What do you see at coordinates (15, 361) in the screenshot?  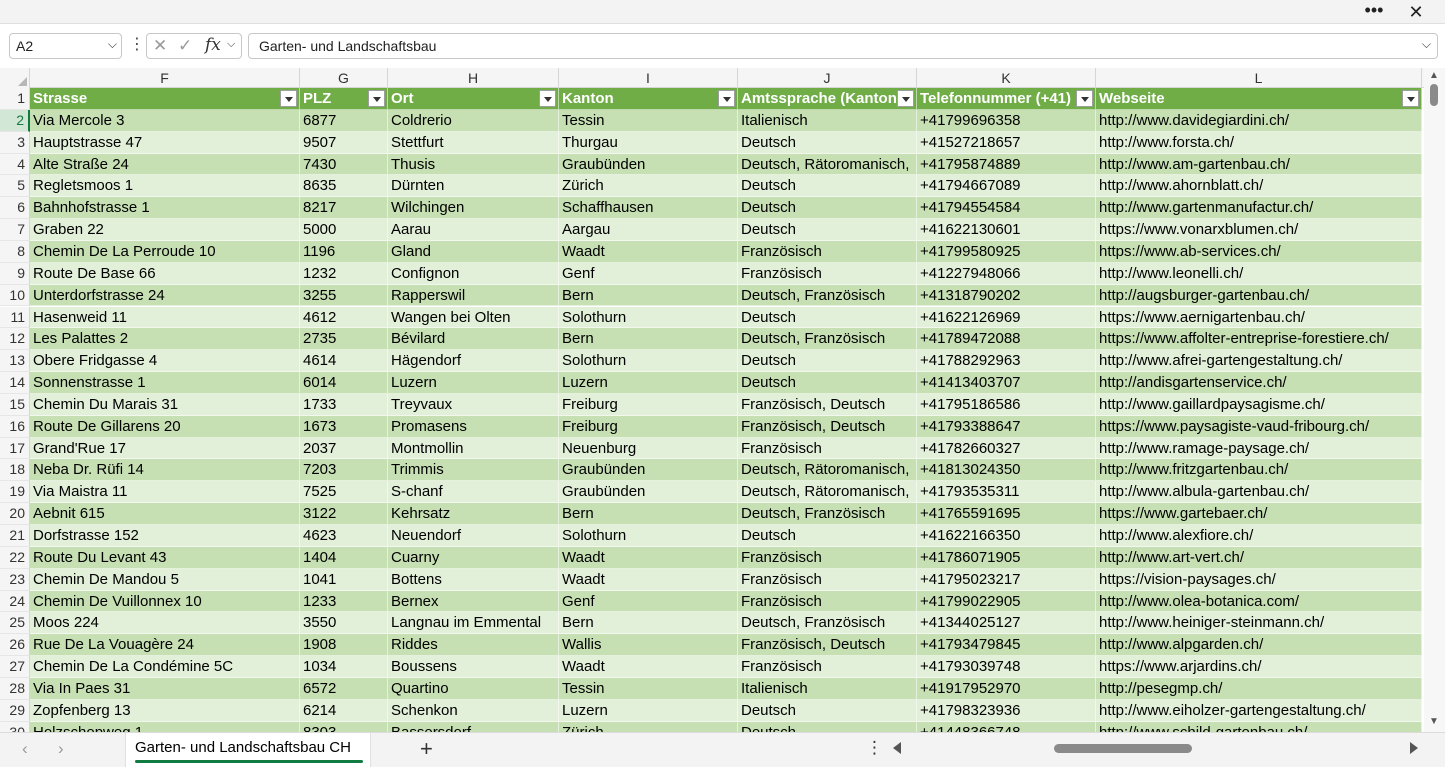 I see `row-number: 13` at bounding box center [15, 361].